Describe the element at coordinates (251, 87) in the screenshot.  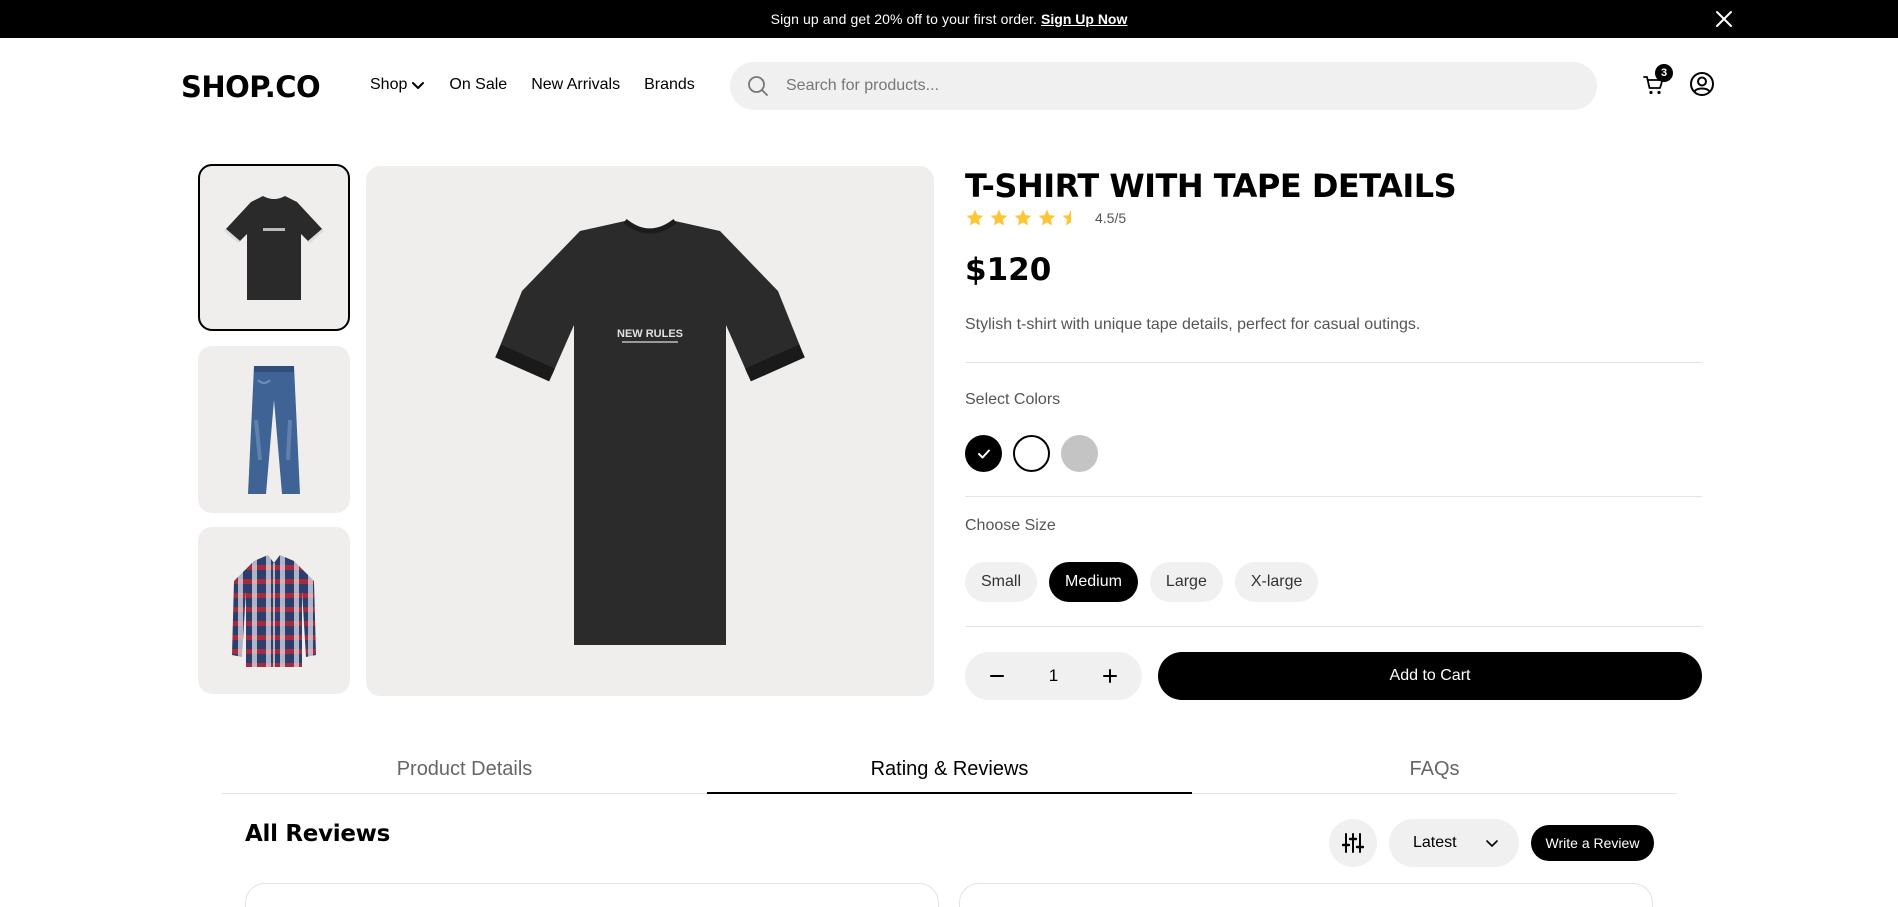
I see `logo: SHOP.CO` at that location.